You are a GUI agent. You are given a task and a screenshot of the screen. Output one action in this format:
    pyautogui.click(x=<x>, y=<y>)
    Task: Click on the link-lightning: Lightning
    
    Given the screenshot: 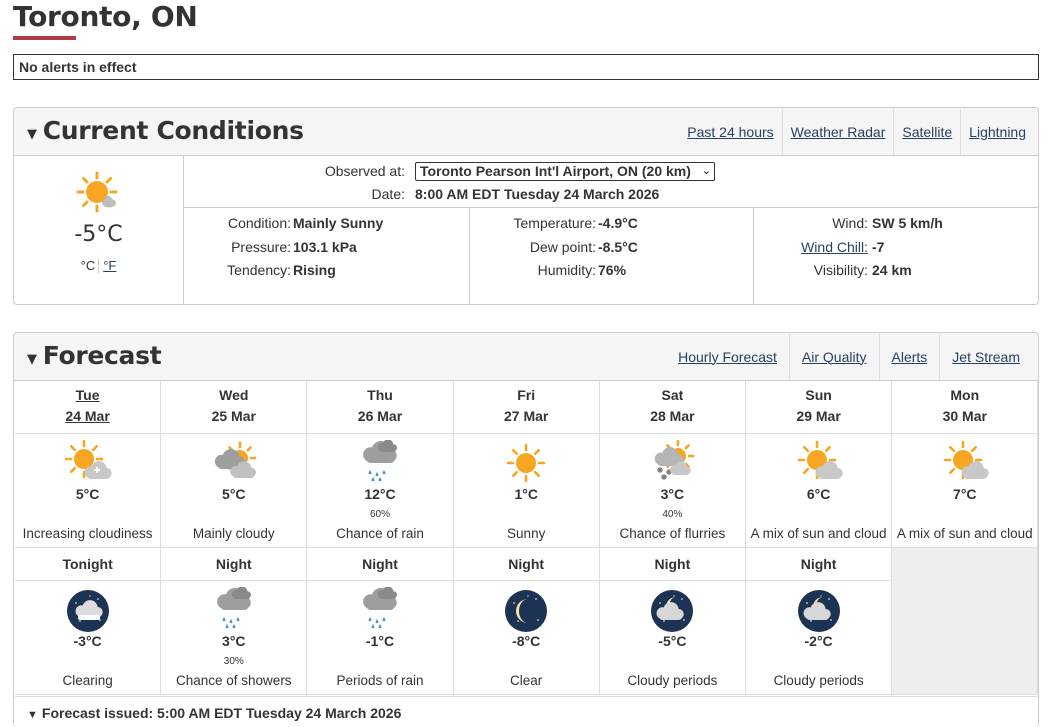 What is the action you would take?
    pyautogui.click(x=997, y=132)
    